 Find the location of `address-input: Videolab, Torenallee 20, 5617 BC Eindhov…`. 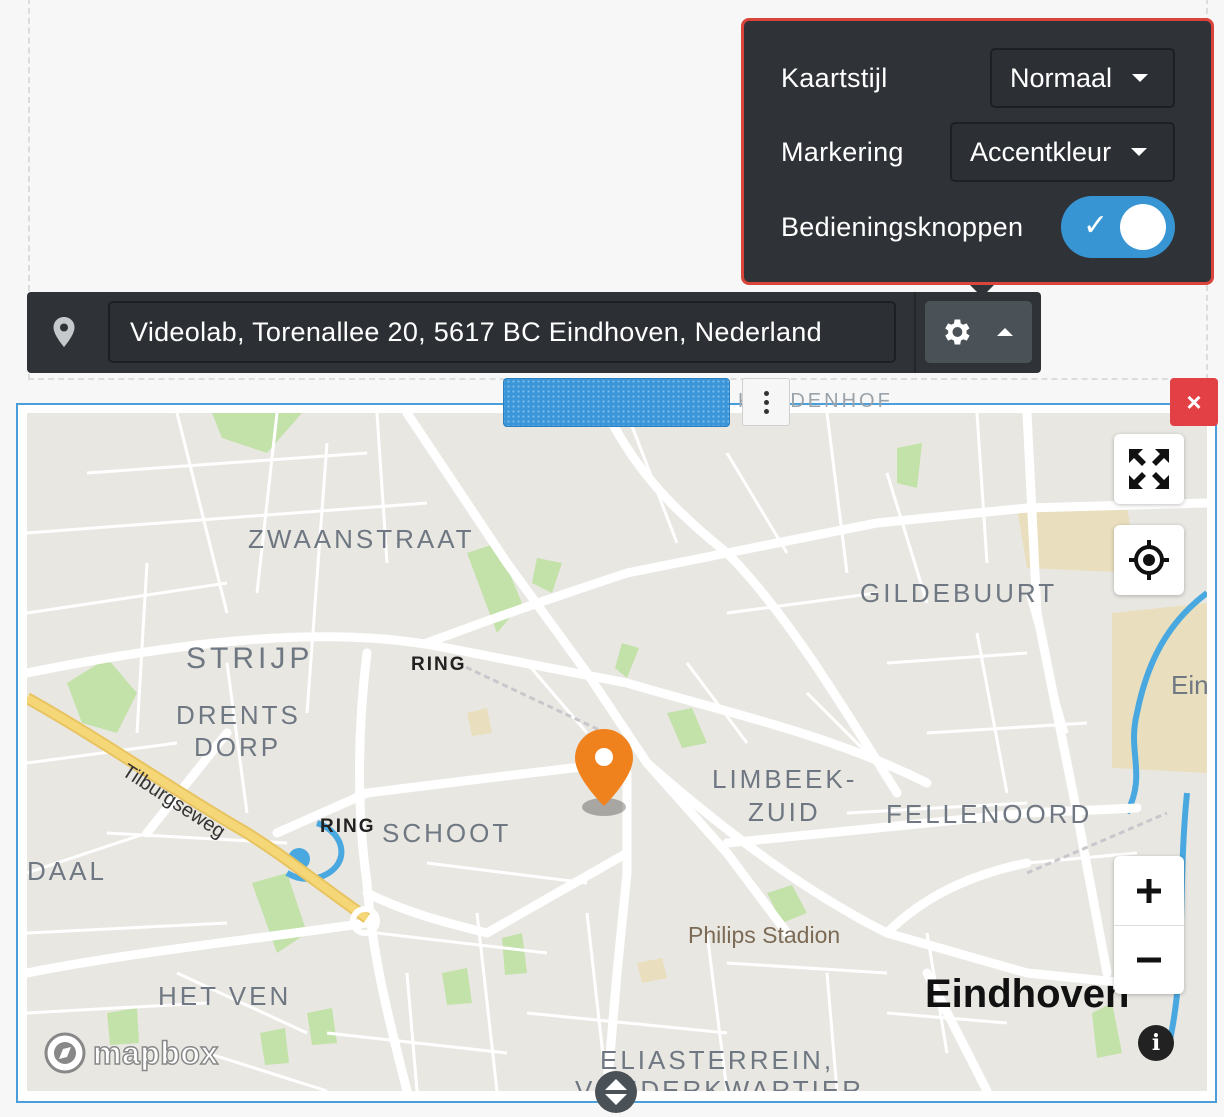

address-input: Videolab, Torenallee 20, 5617 BC Eindhov… is located at coordinates (502, 332).